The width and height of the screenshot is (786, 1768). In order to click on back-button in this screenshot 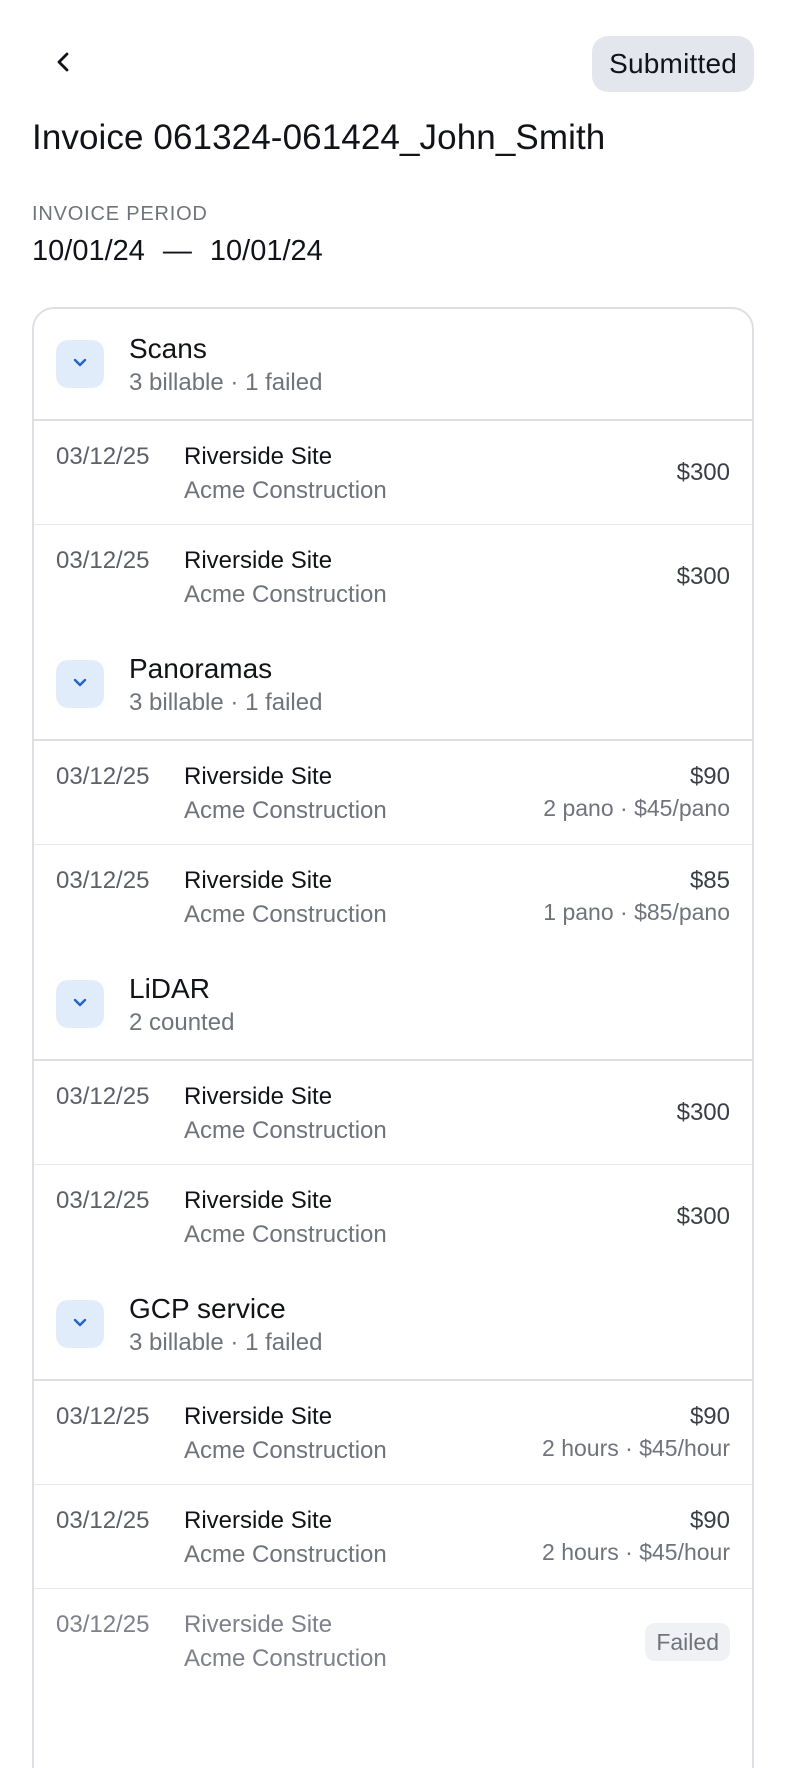, I will do `click(64, 64)`.